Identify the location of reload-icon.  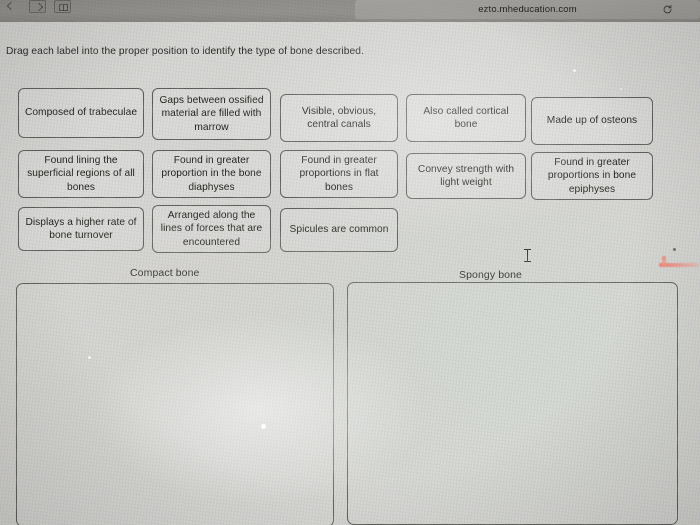
(667, 9).